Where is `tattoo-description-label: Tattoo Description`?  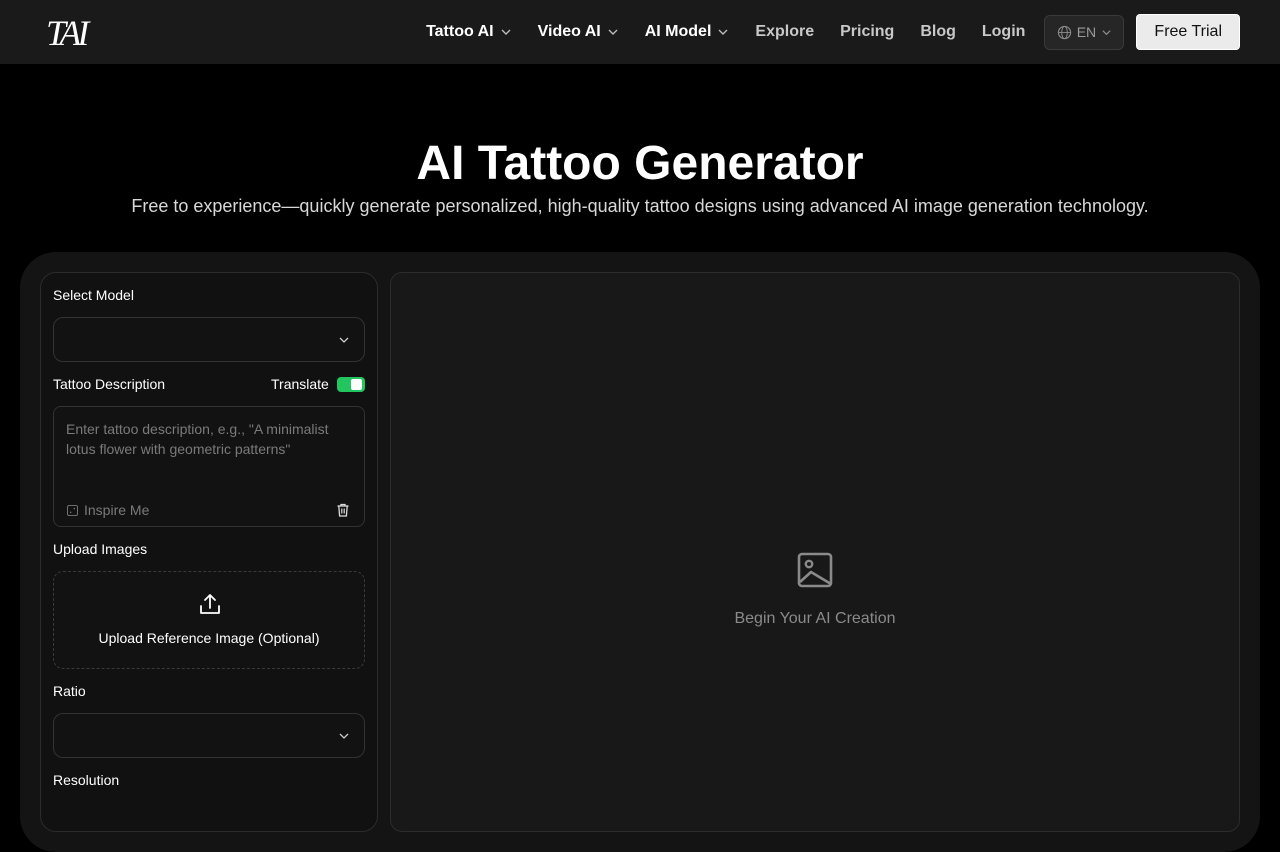
tattoo-description-label: Tattoo Description is located at coordinates (109, 384).